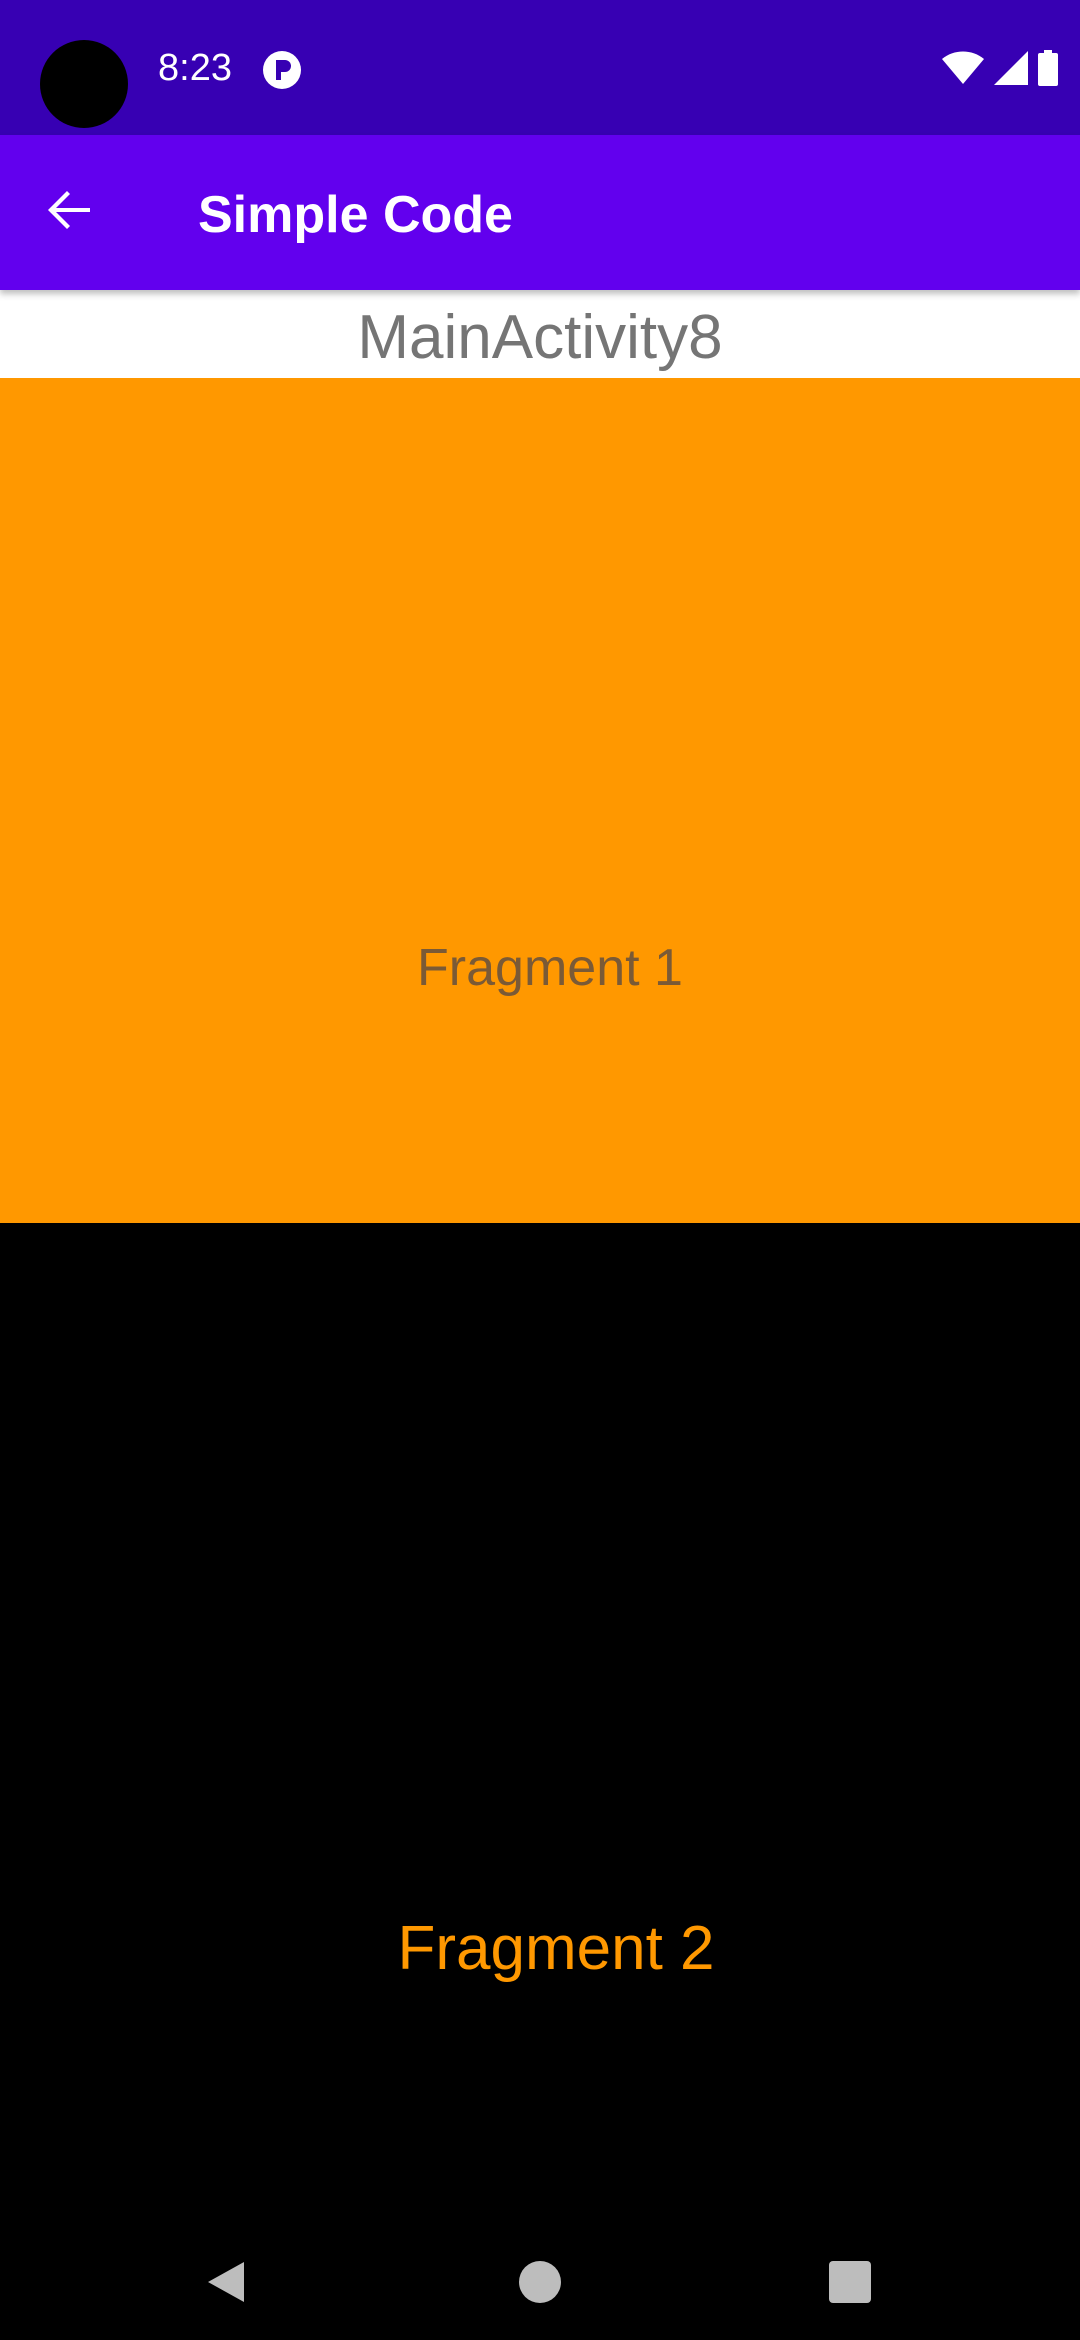  Describe the element at coordinates (282, 70) in the screenshot. I see `parking-notification-icon` at that location.